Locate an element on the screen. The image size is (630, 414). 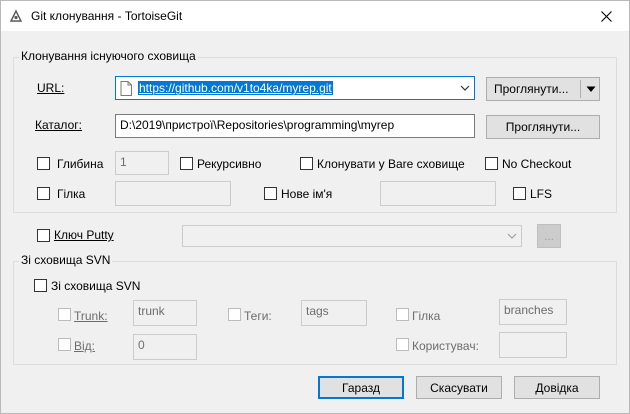
lfs-checkbox is located at coordinates (519, 193).